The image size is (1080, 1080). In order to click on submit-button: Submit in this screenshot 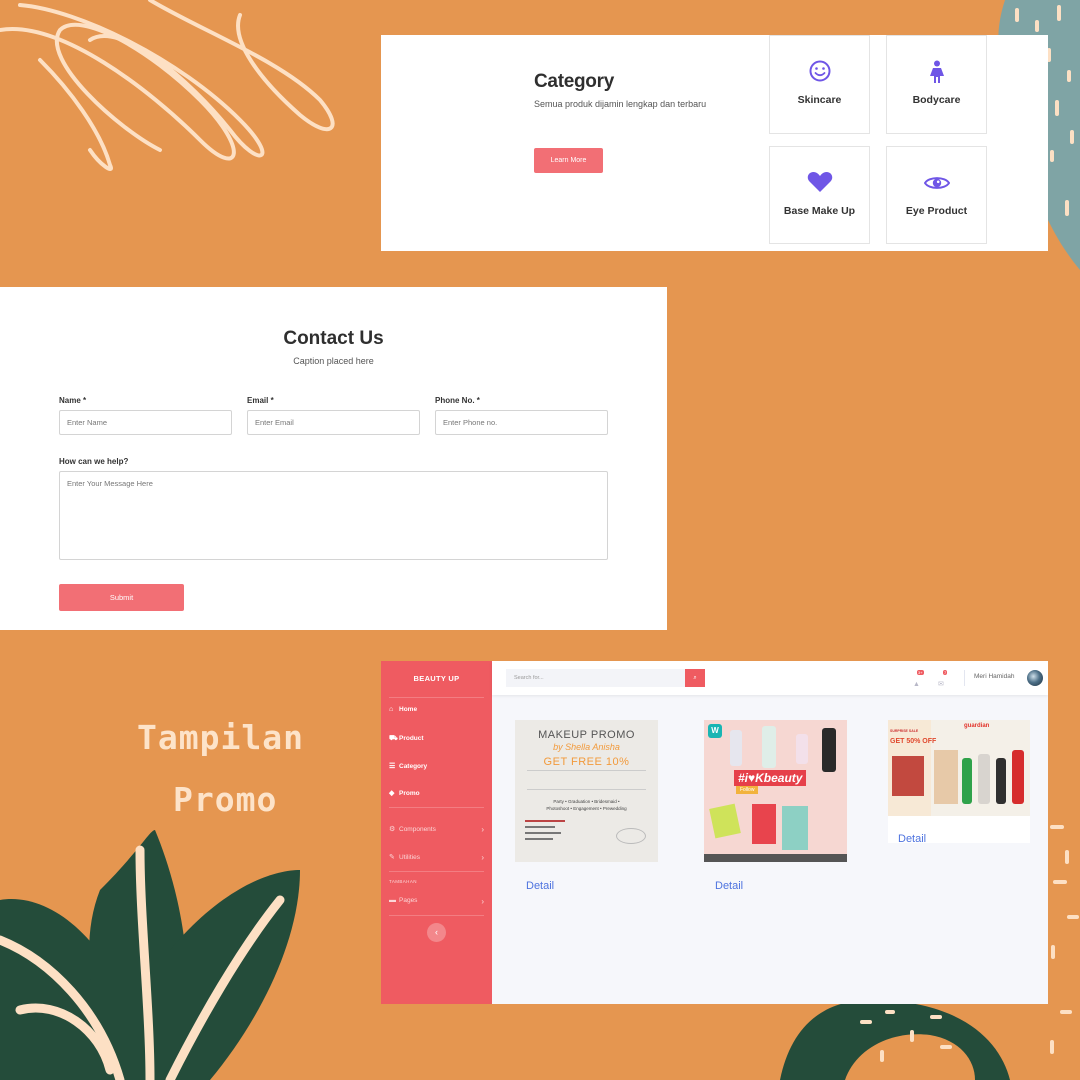, I will do `click(121, 597)`.